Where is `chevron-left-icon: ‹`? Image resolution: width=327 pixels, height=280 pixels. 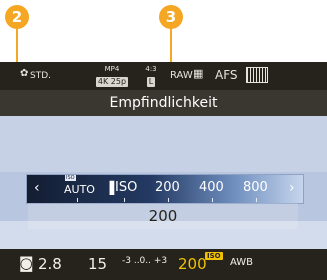
chevron-left-icon: ‹ is located at coordinates (37, 188).